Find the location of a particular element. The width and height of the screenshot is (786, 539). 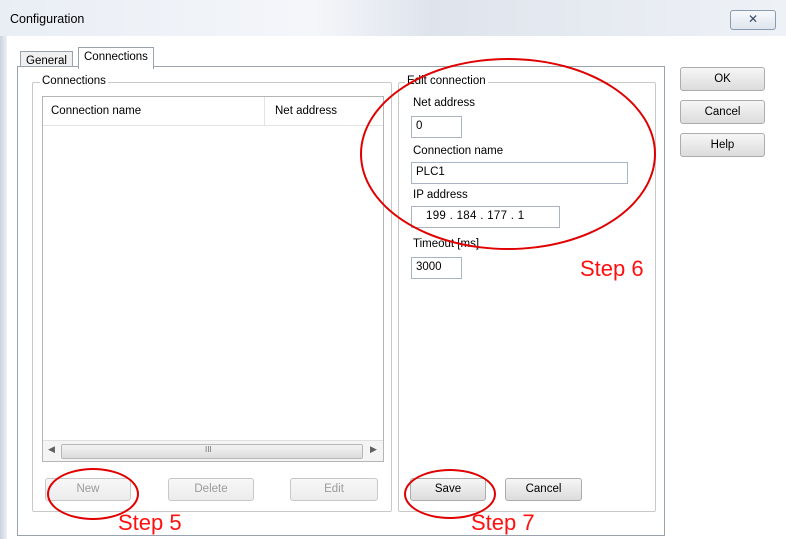

annotation-step6: Step 6 is located at coordinates (612, 268).